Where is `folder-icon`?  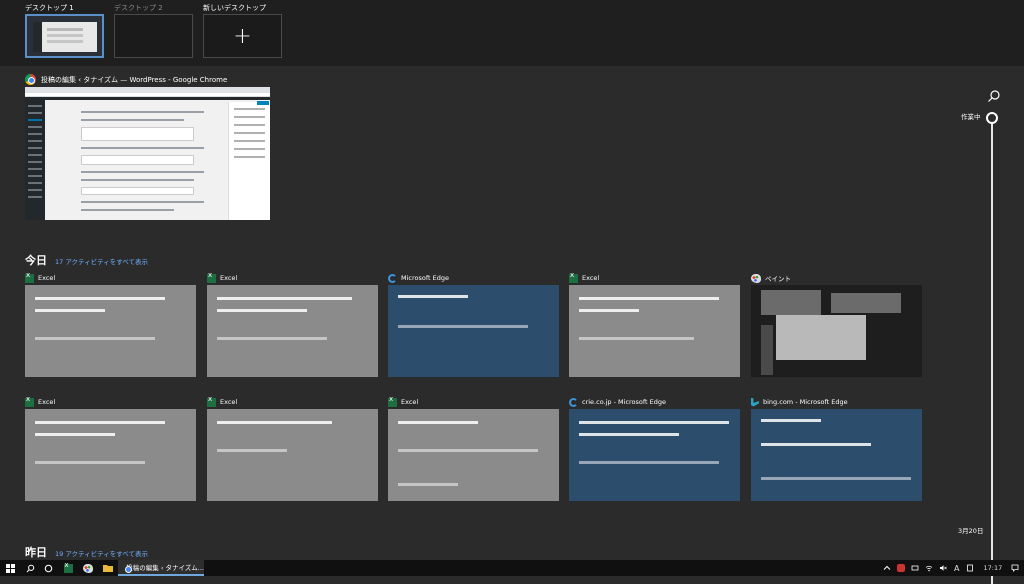
folder-icon is located at coordinates (108, 568).